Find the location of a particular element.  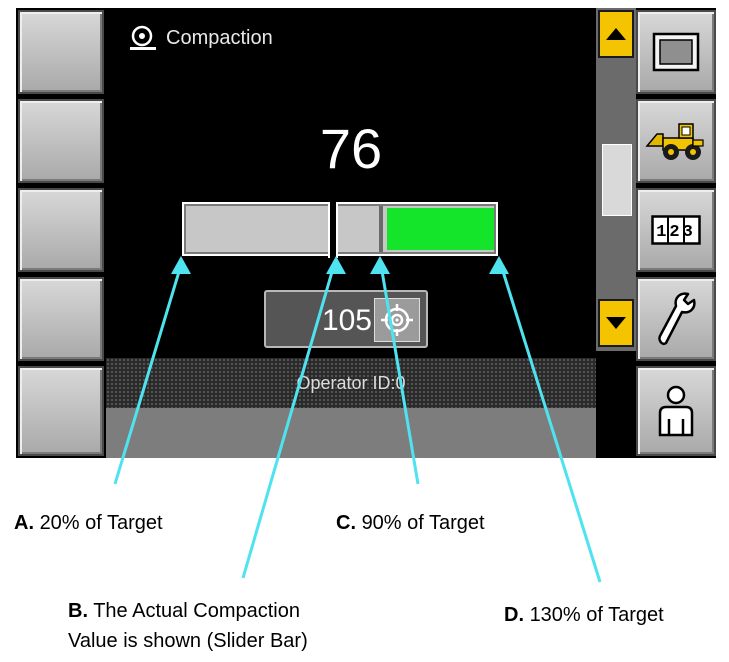

annotation-d: D. 130% of Target is located at coordinates (584, 615).